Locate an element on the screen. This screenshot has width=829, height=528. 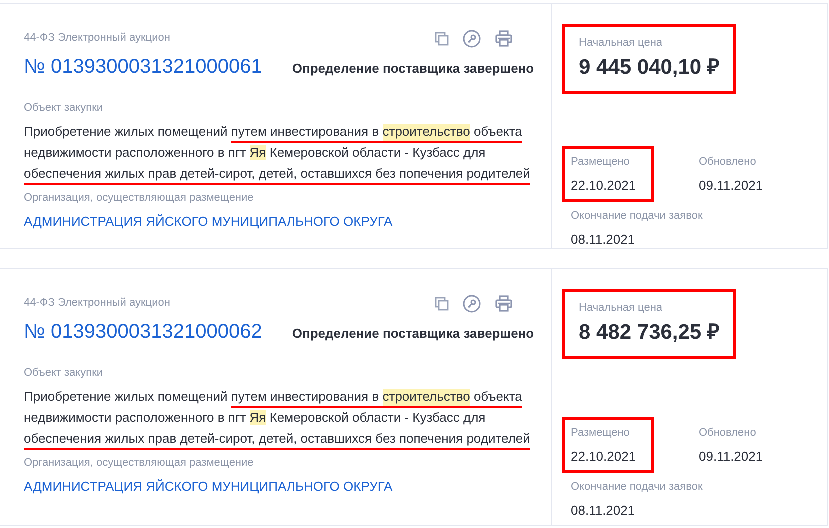
price-value: 9 445 040,10 ₽ is located at coordinates (649, 67).